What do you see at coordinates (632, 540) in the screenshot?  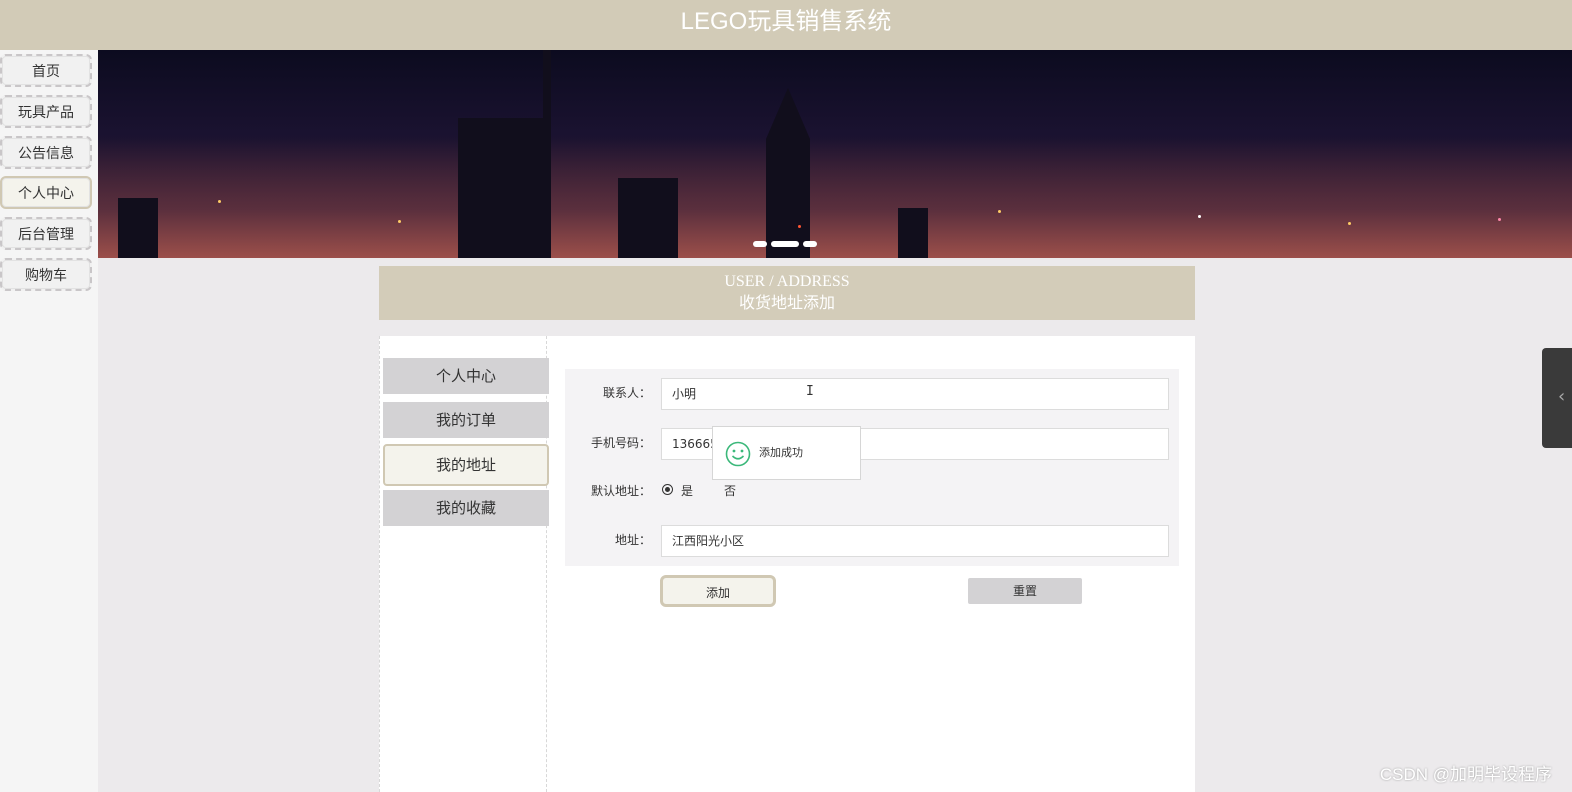 I see `address-label: 地址：` at bounding box center [632, 540].